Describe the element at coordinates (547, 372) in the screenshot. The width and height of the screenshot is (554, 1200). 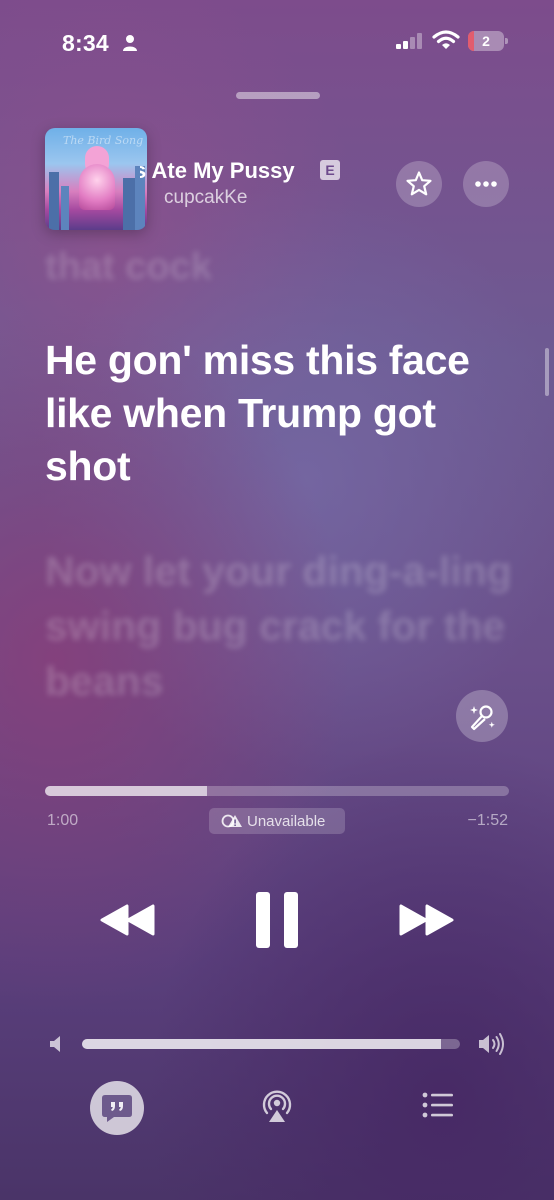
I see `scroll-indicator` at that location.